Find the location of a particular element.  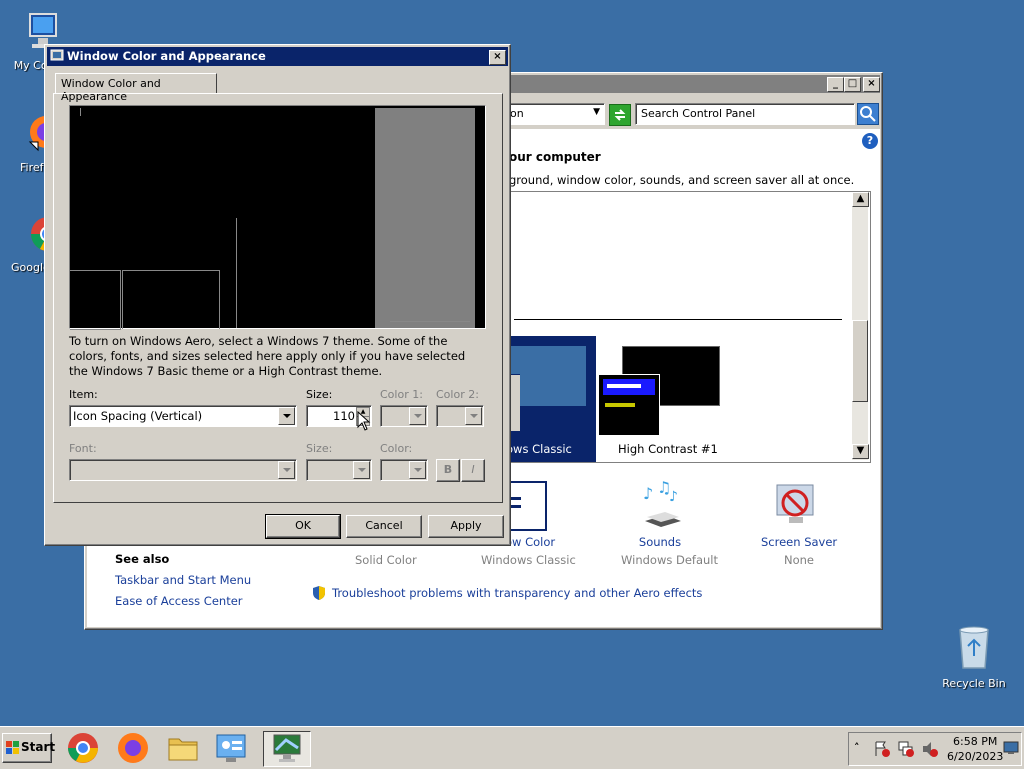

page-heading: our computer is located at coordinates (555, 157).